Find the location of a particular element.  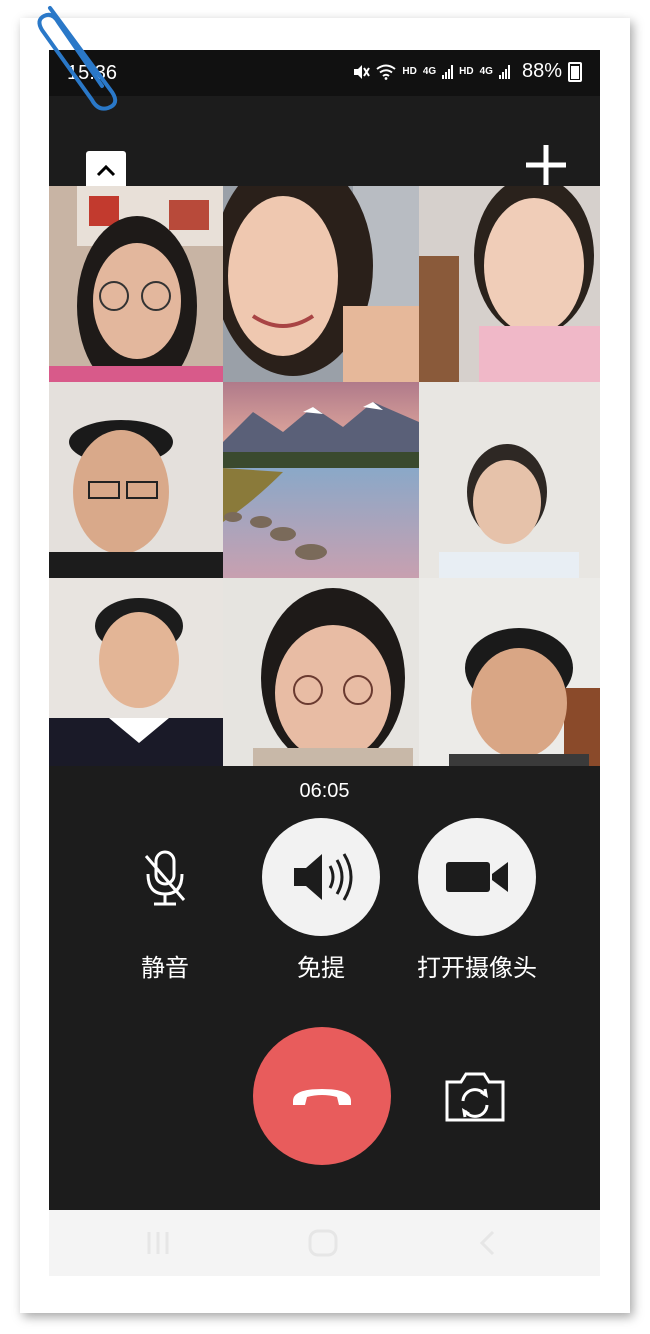

landscape-avatar-image is located at coordinates (321, 480).